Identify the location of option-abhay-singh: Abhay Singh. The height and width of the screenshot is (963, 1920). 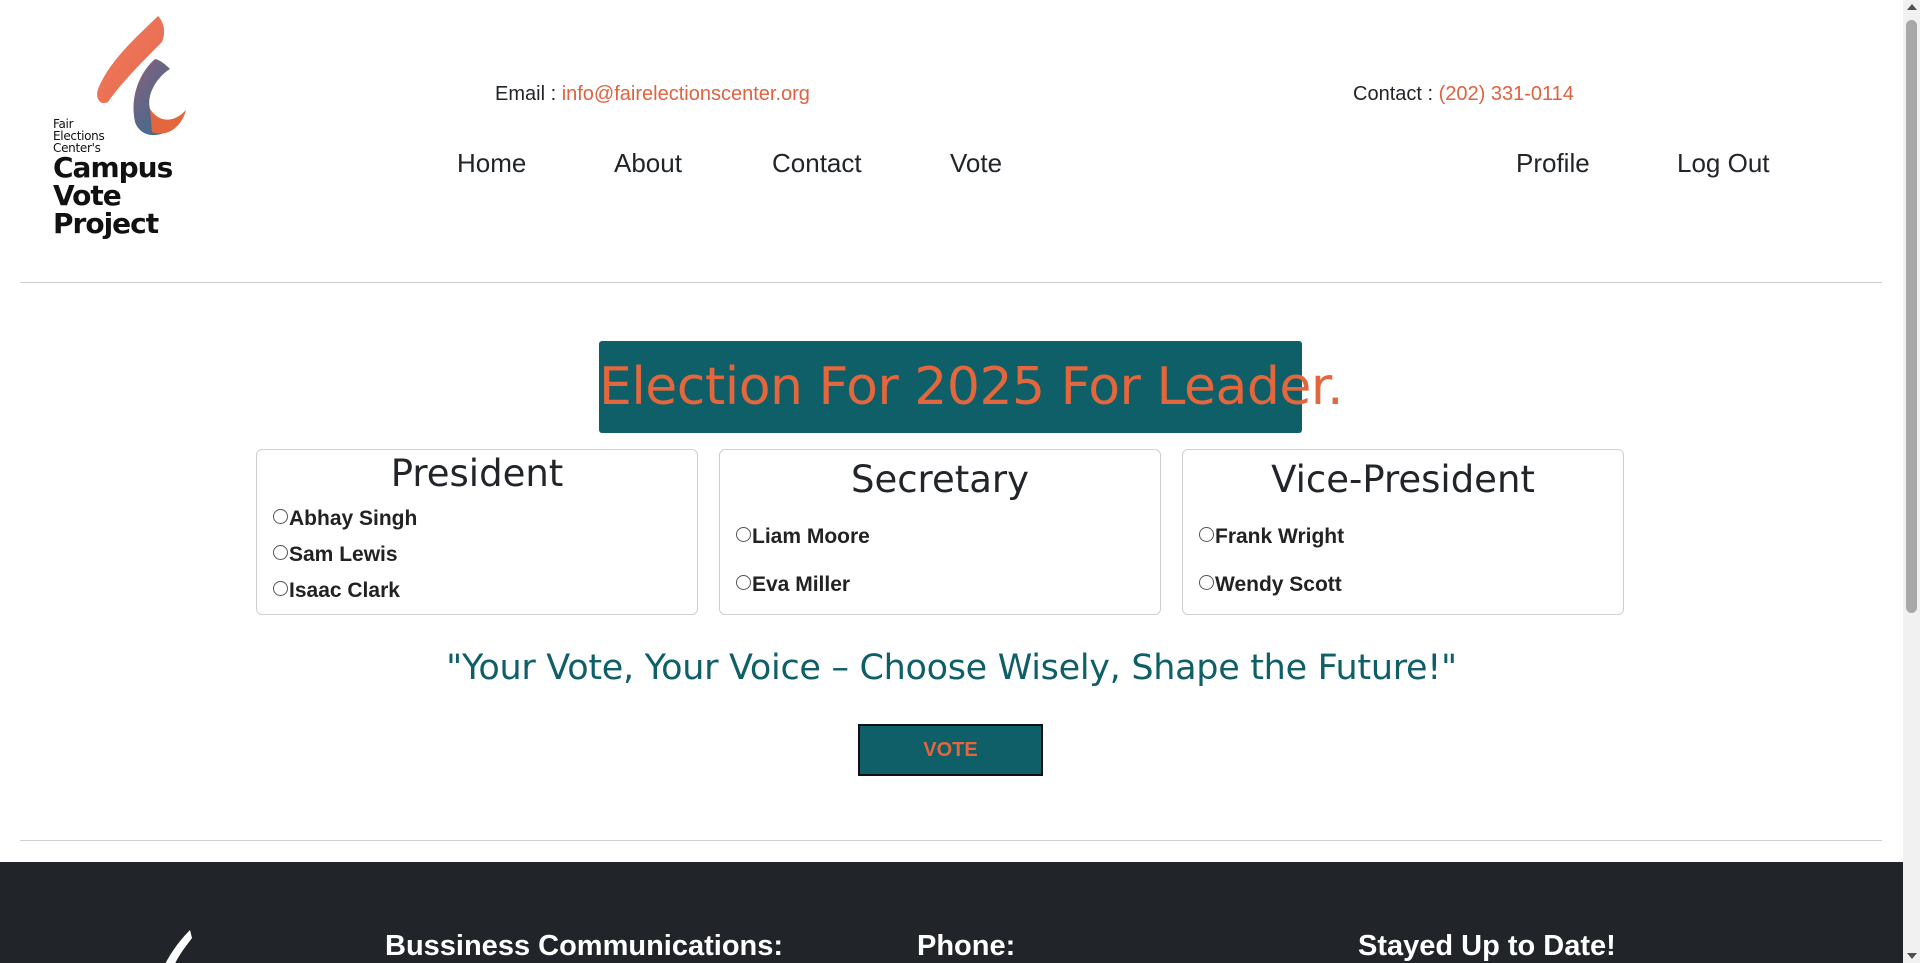
(345, 519).